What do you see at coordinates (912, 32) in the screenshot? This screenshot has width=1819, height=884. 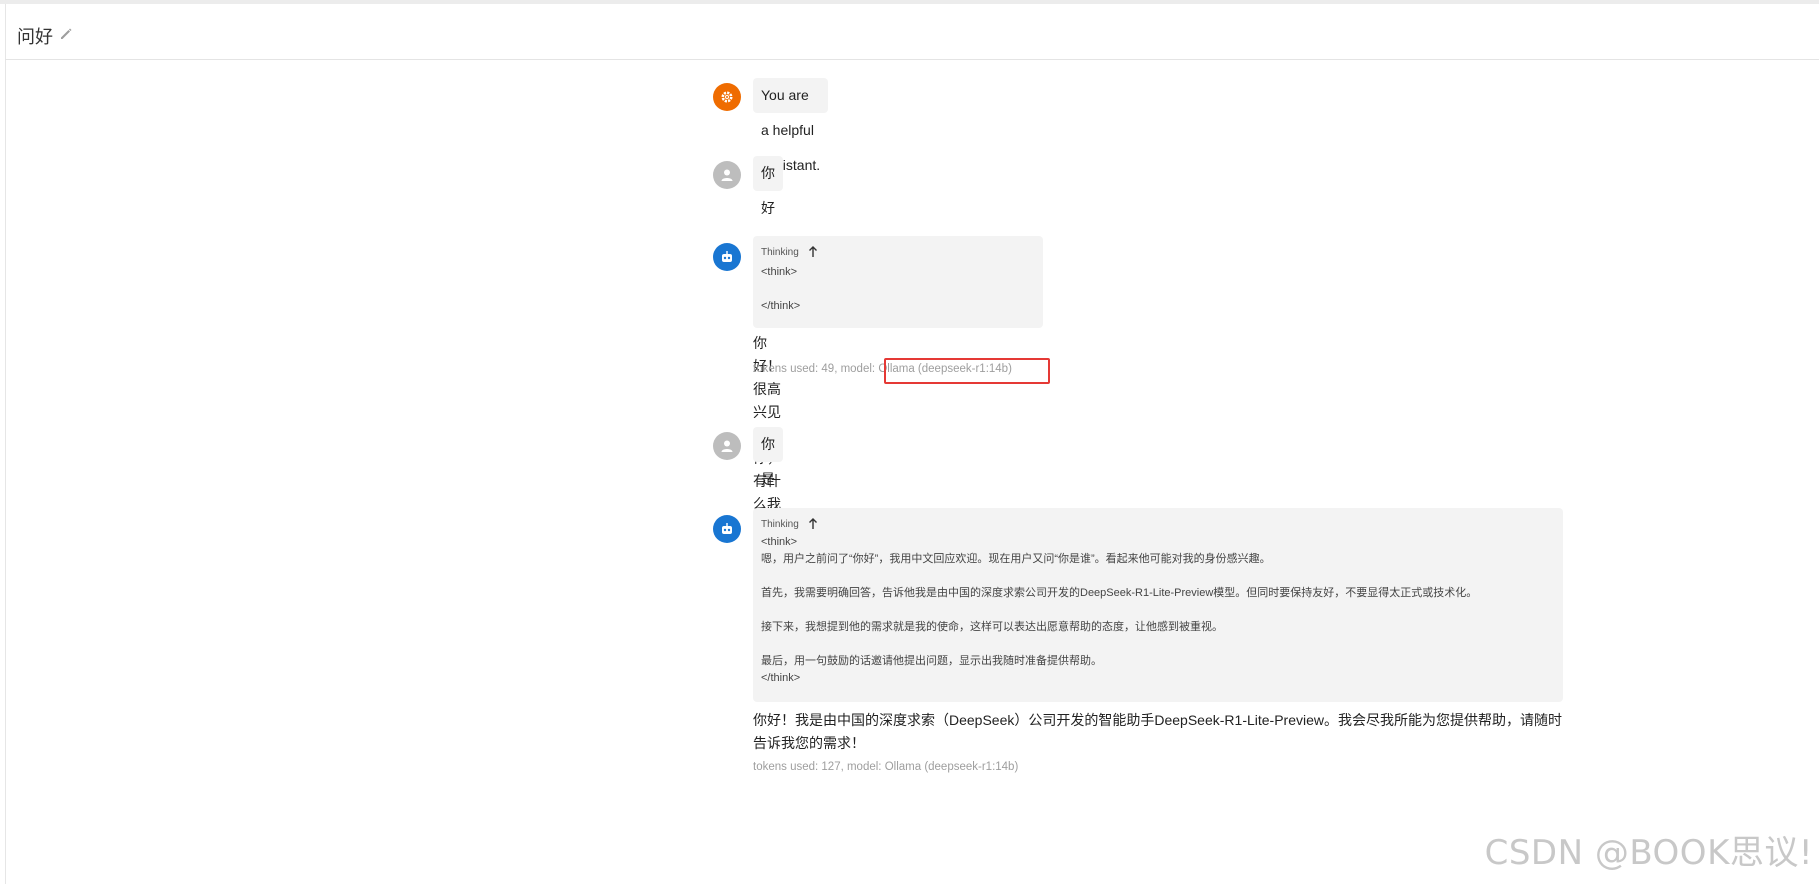 I see `chat-header: 问好` at bounding box center [912, 32].